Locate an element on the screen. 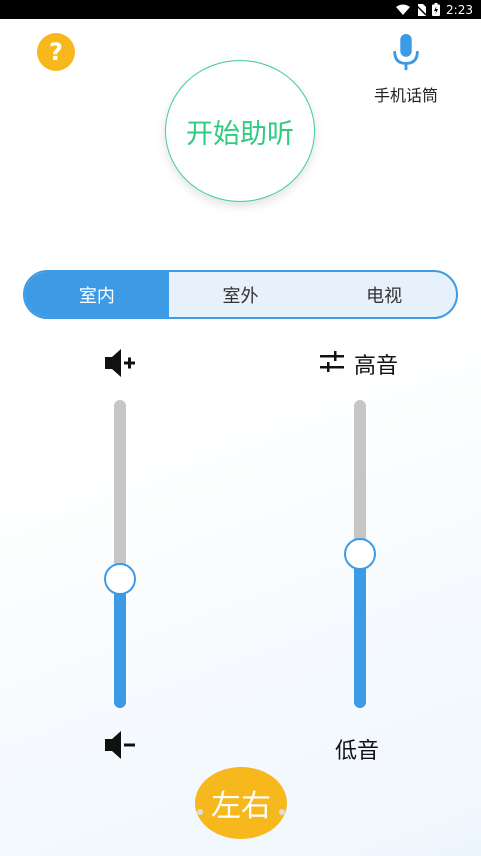  start-hearing-button: 开始助听 is located at coordinates (240, 131).